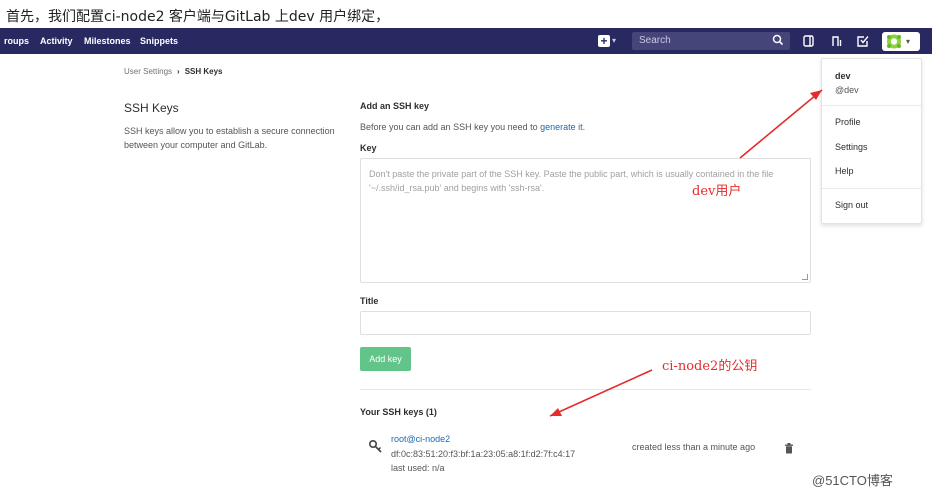 The image size is (939, 495). What do you see at coordinates (178, 71) in the screenshot?
I see `chevron-right-icon: ›` at bounding box center [178, 71].